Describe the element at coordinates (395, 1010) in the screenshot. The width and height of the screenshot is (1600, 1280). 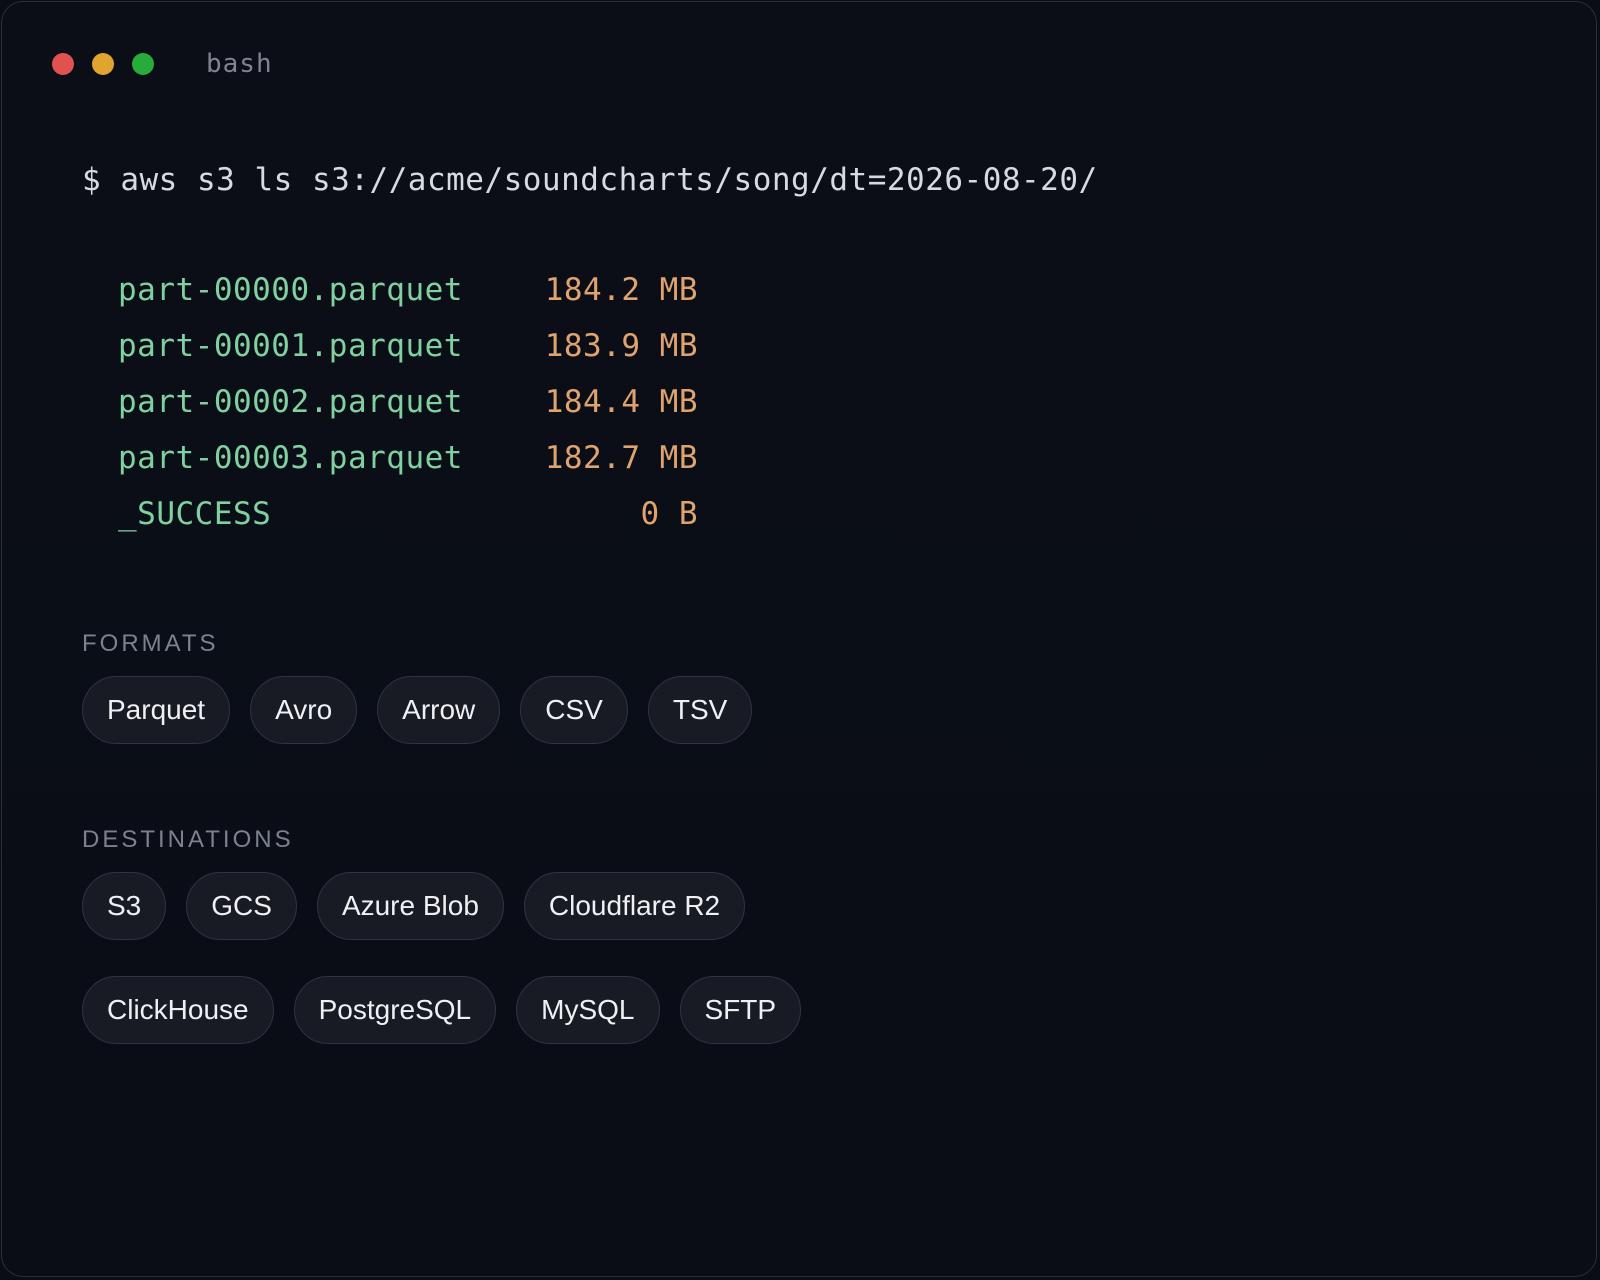
I see `destination-chip-postgresql: PostgreSQL` at that location.